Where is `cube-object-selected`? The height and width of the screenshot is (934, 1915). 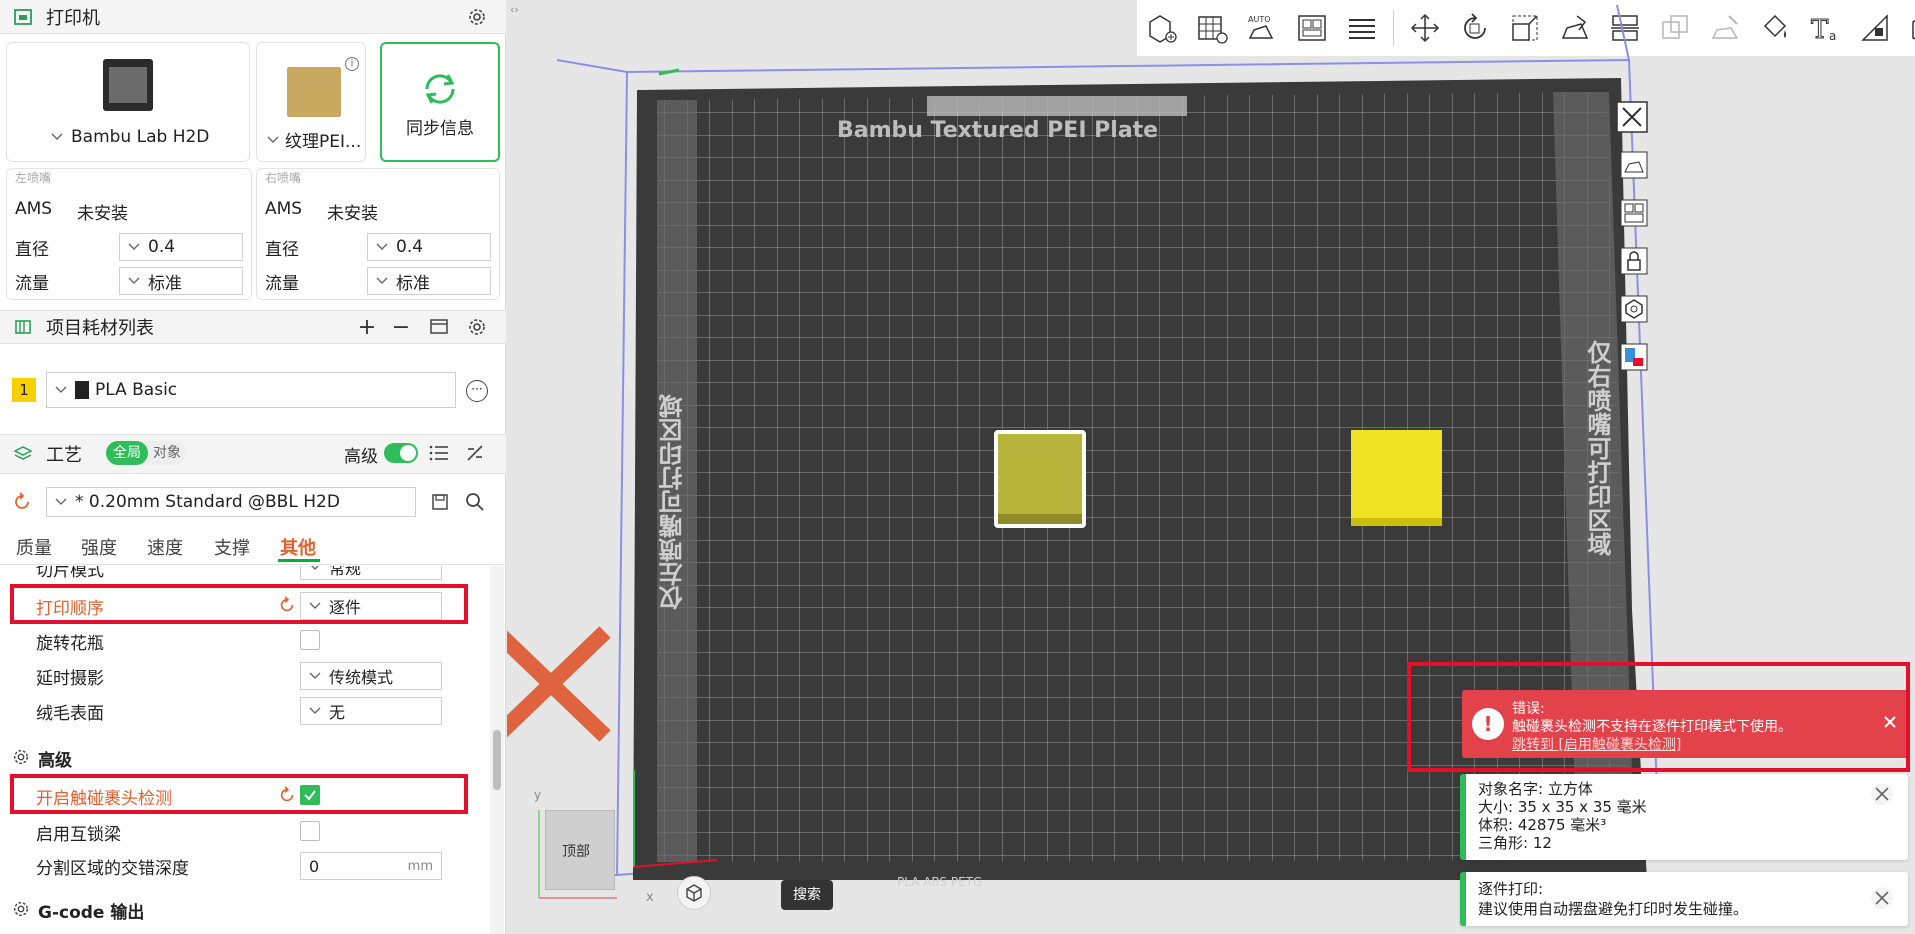 cube-object-selected is located at coordinates (1040, 479).